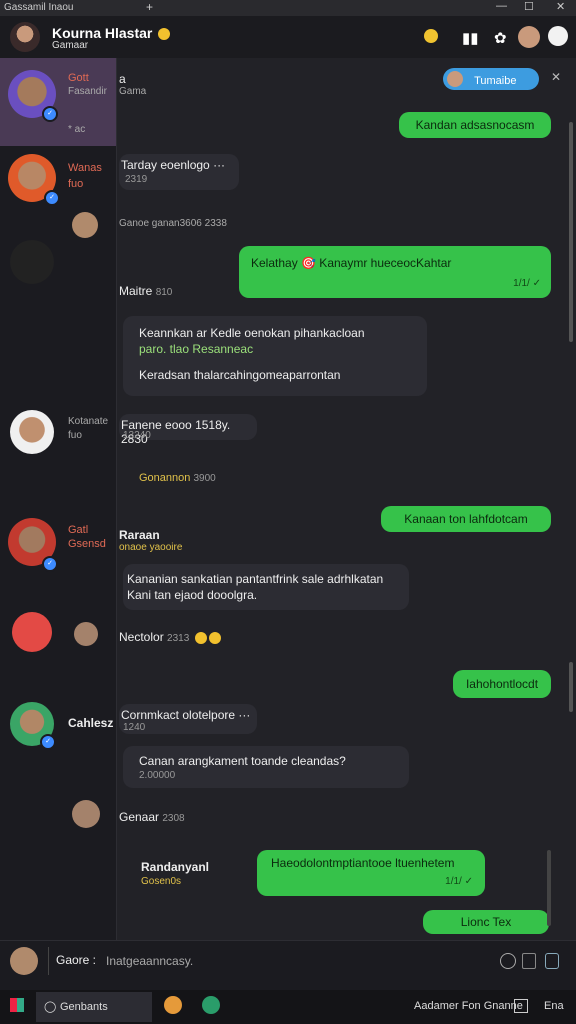  I want to click on badge-label: Tumaibe, so click(495, 81).